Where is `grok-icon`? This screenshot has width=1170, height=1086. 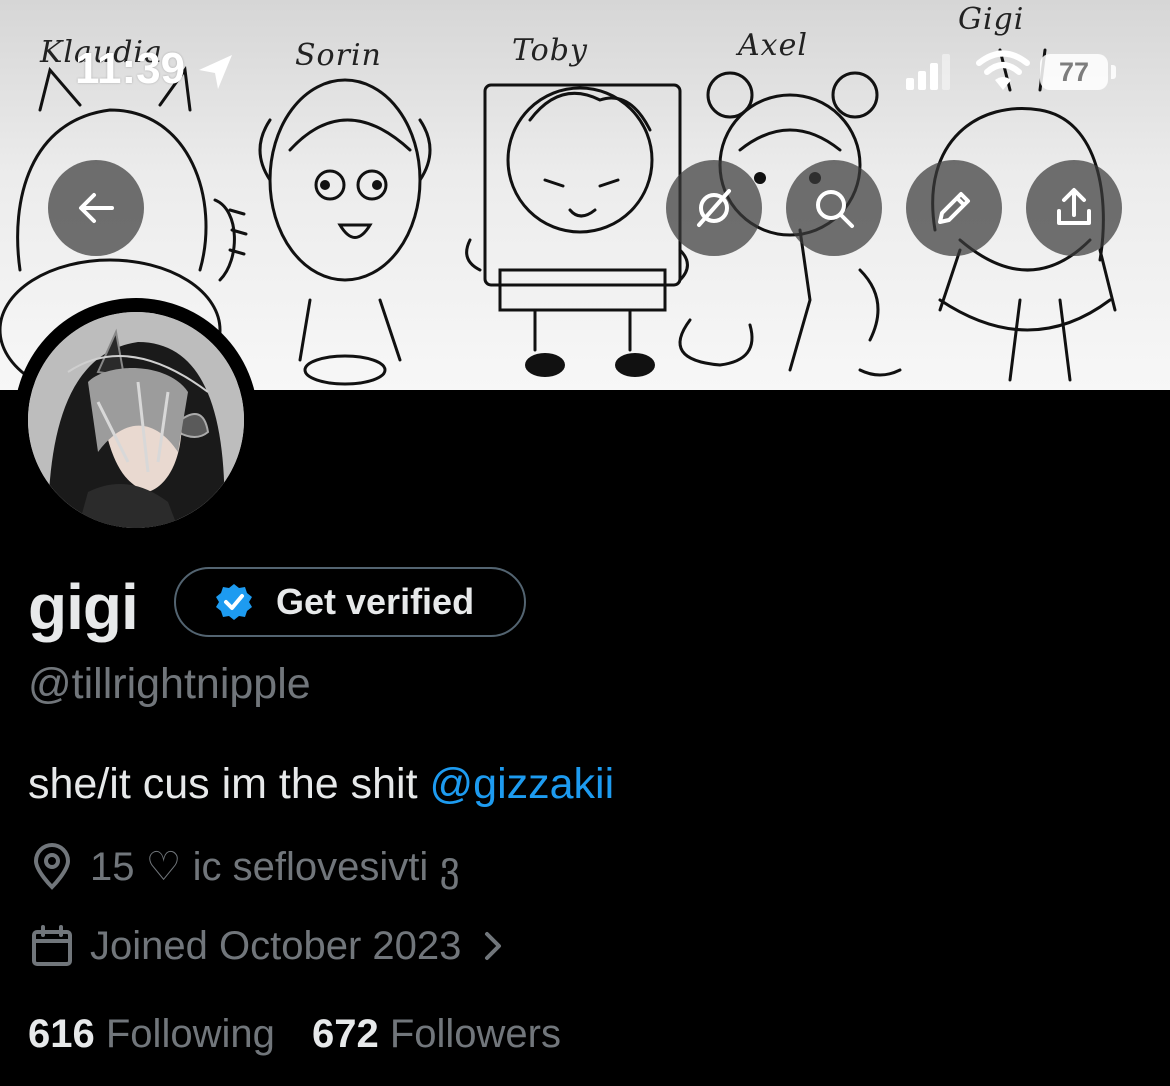
grok-icon is located at coordinates (714, 208).